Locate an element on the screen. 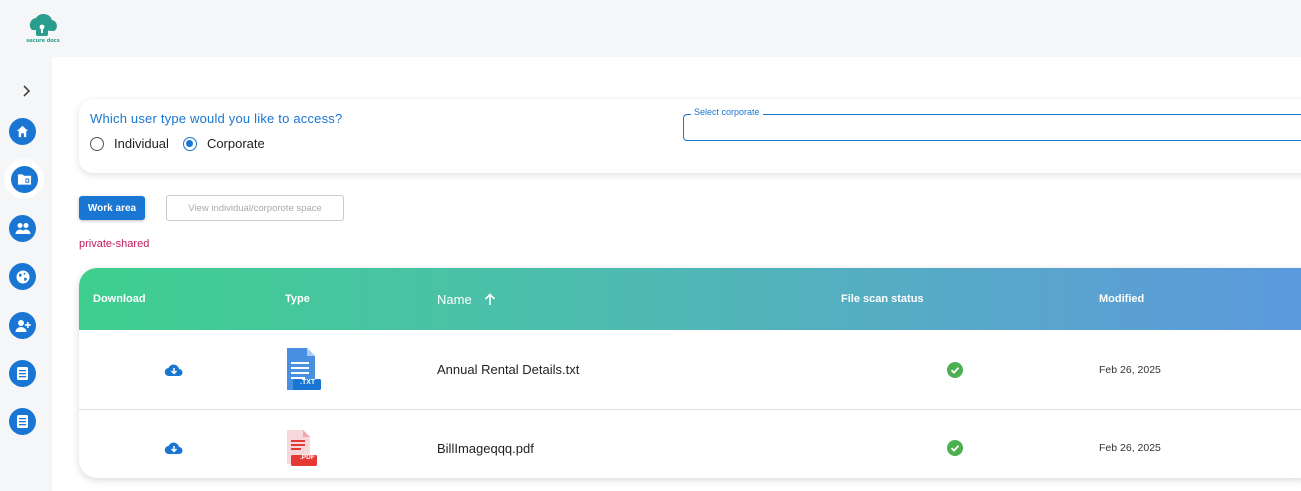  table-row: .PDF BillImageqqq.pdf Feb 26, 2025 is located at coordinates (690, 443).